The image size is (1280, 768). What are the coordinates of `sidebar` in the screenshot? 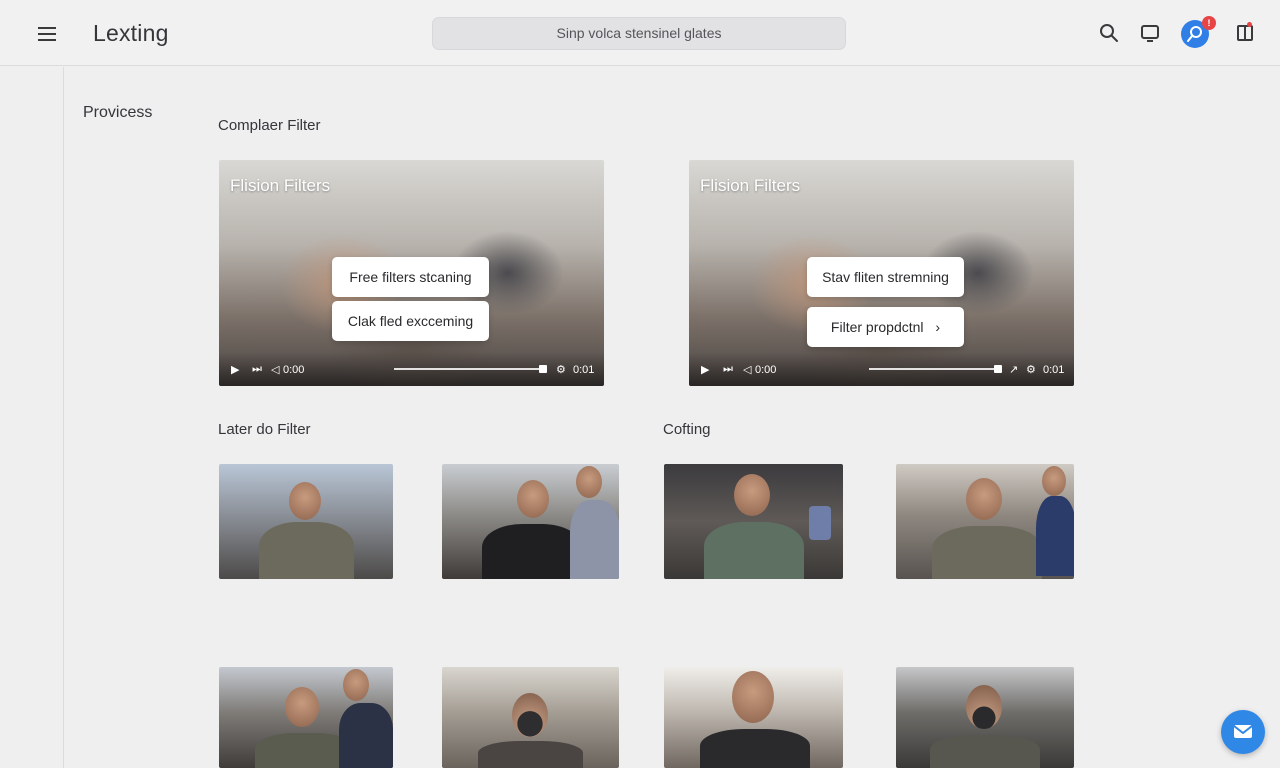 It's located at (32, 417).